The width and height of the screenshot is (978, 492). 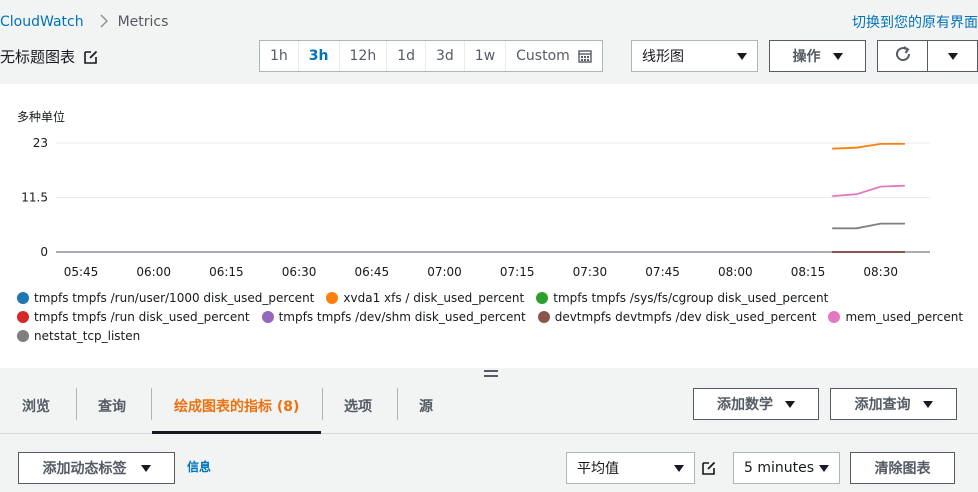 I want to click on range-custom-button: Custom, so click(x=554, y=56).